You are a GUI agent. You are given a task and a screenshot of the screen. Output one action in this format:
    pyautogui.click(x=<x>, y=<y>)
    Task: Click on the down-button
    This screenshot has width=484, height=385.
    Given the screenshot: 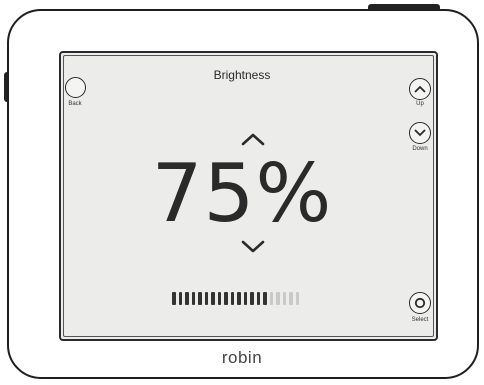 What is the action you would take?
    pyautogui.click(x=420, y=133)
    